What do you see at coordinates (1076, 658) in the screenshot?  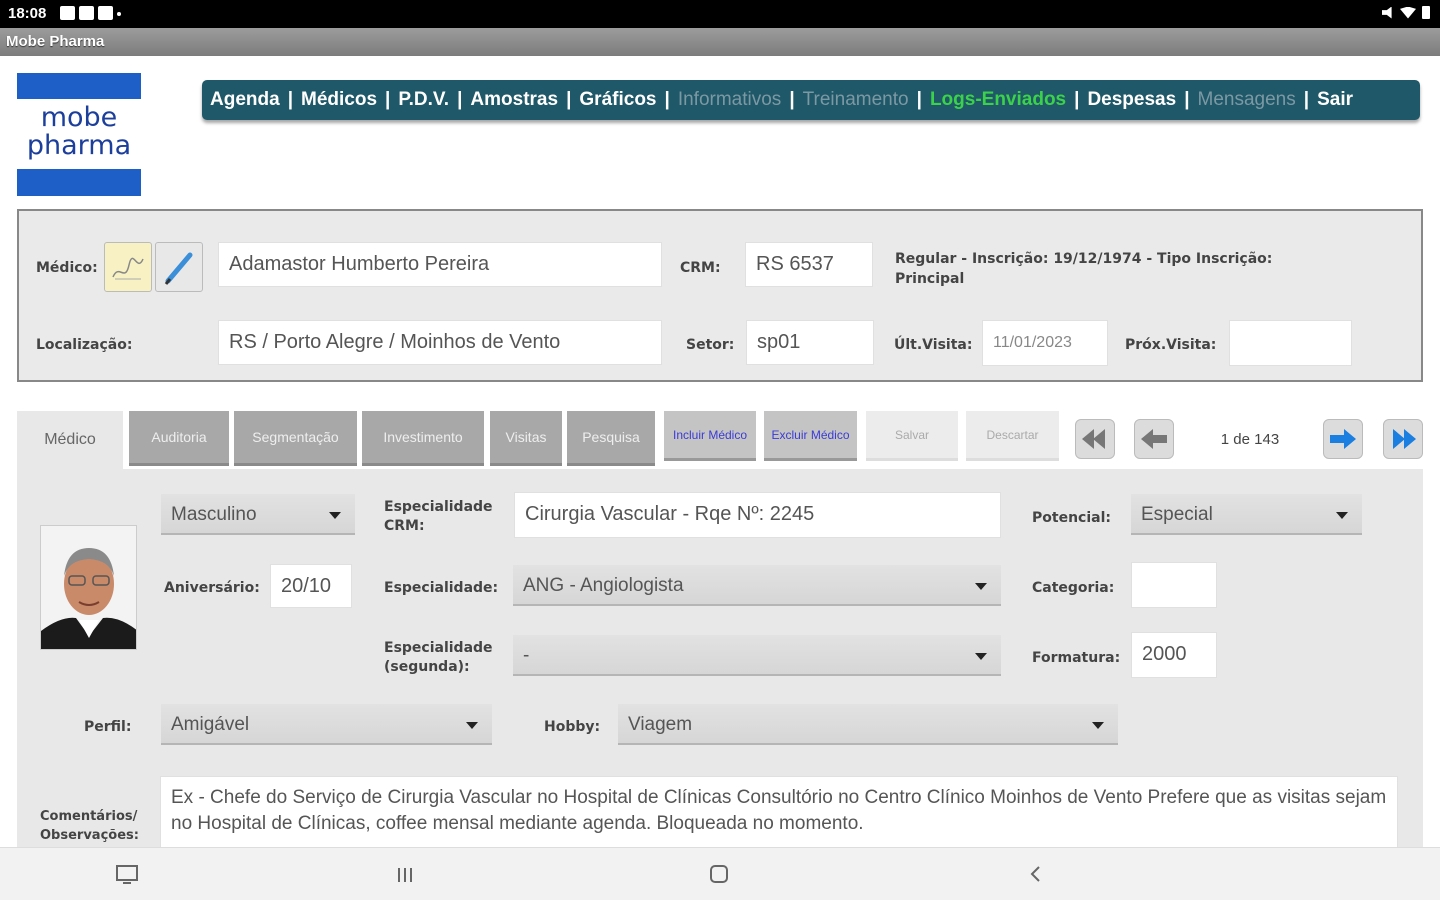 I see `formatura-label: Formatura:` at bounding box center [1076, 658].